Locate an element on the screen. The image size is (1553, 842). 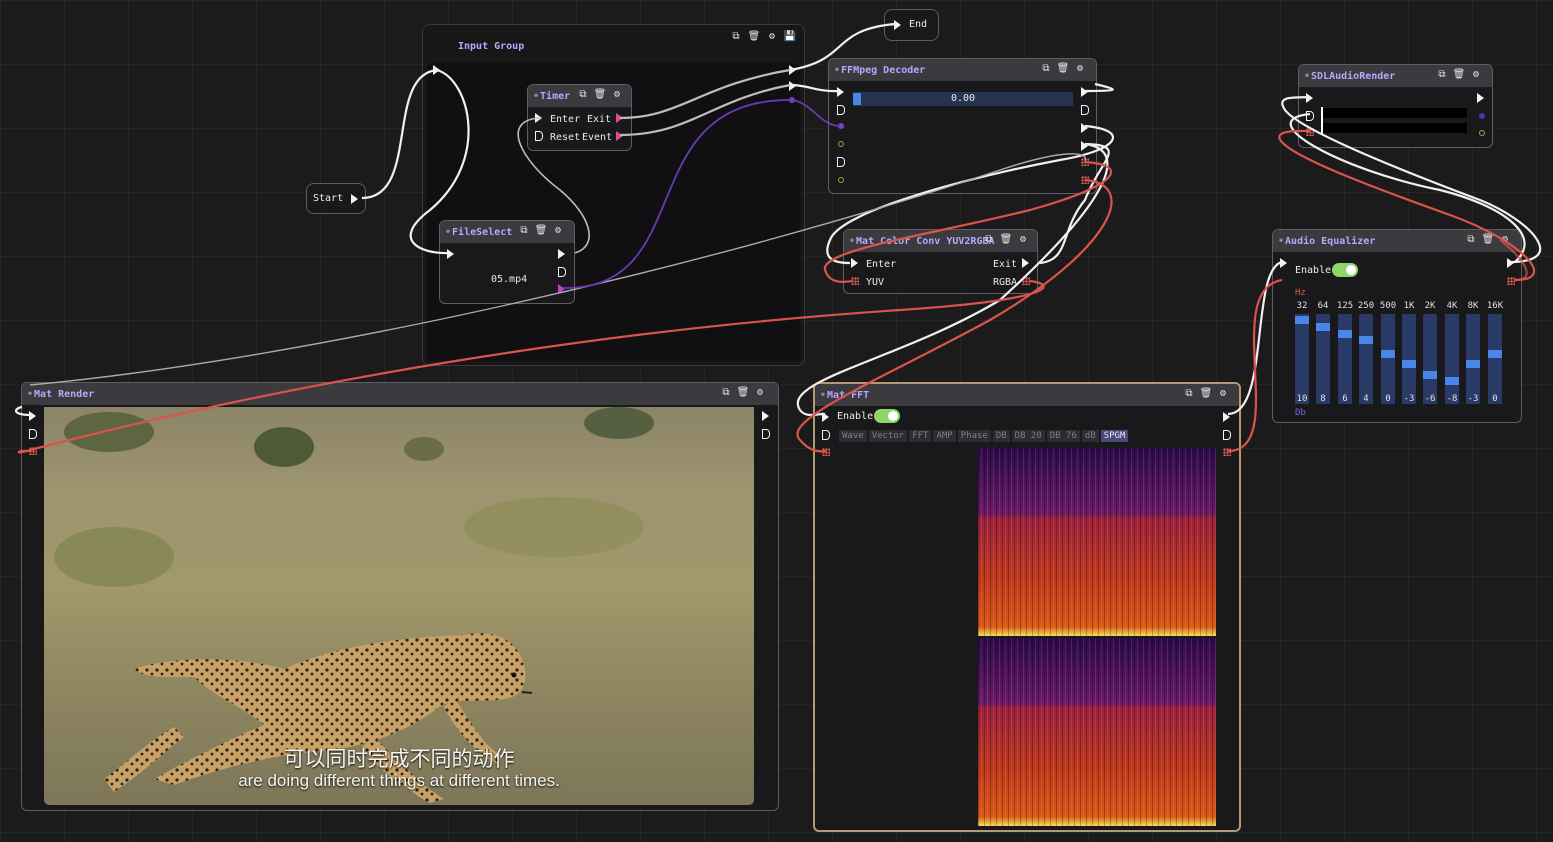
matcolor-enter-pin is located at coordinates (854, 263).